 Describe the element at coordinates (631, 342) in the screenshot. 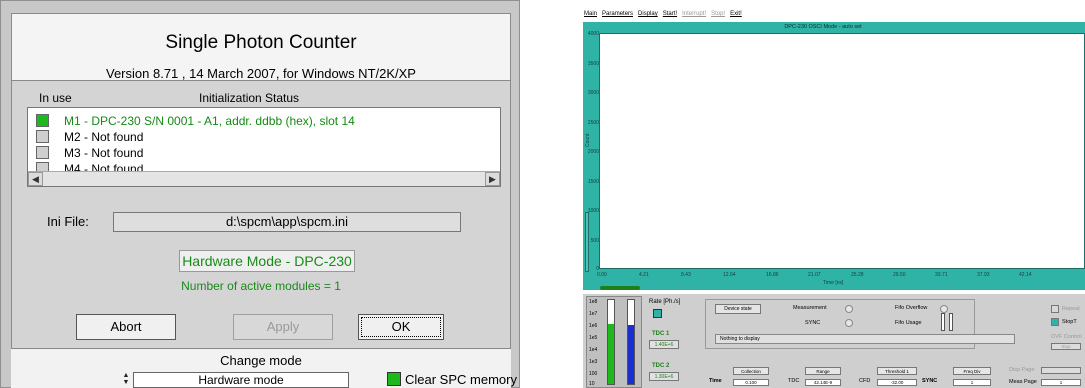

I see `rate-bar-tdc2` at that location.